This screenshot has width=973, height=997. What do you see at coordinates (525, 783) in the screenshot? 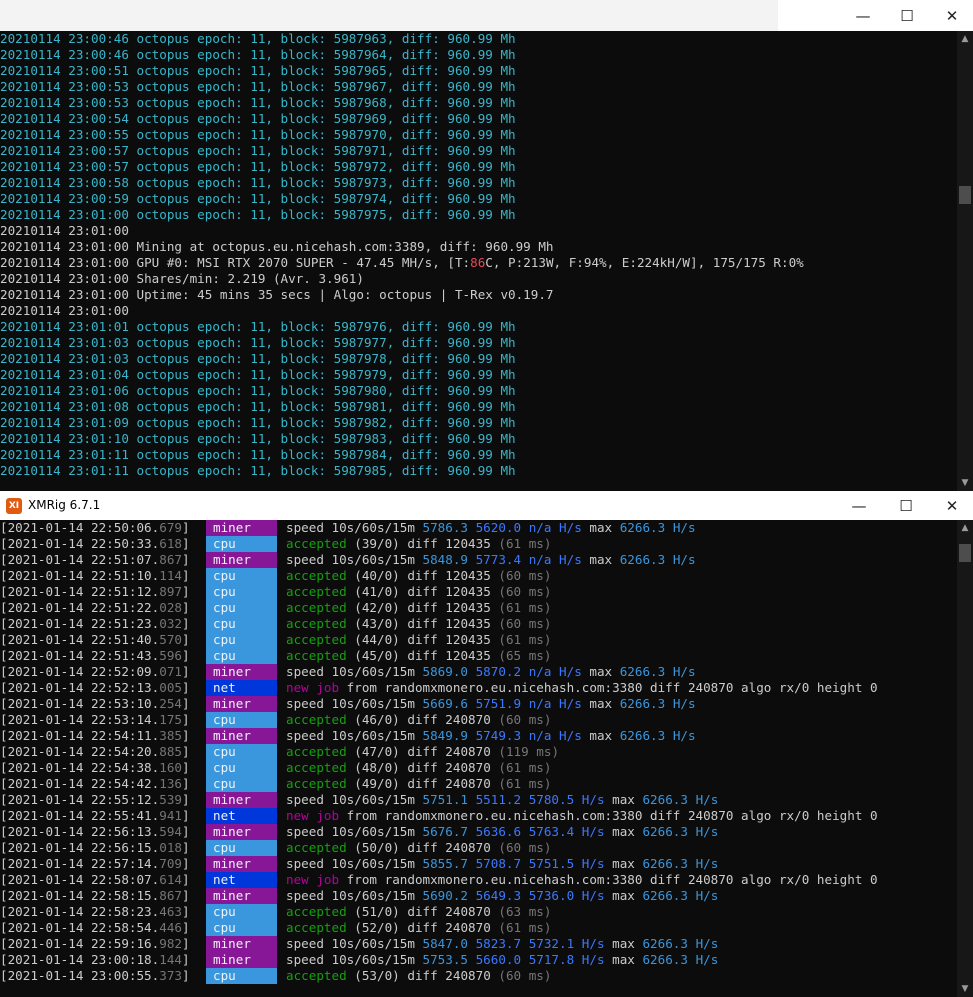
I see `share-latency: (61 ms)` at bounding box center [525, 783].